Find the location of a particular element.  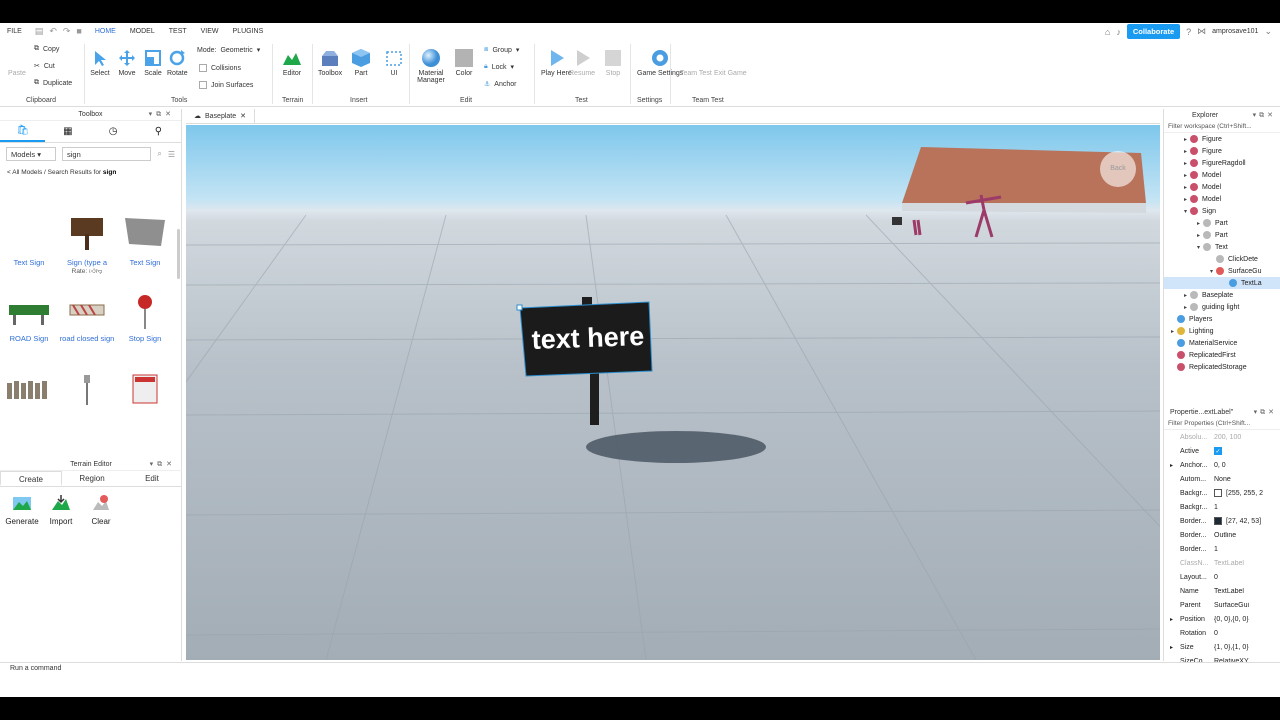

duplicate-button: ⧉ Duplicate is located at coordinates (53, 83).